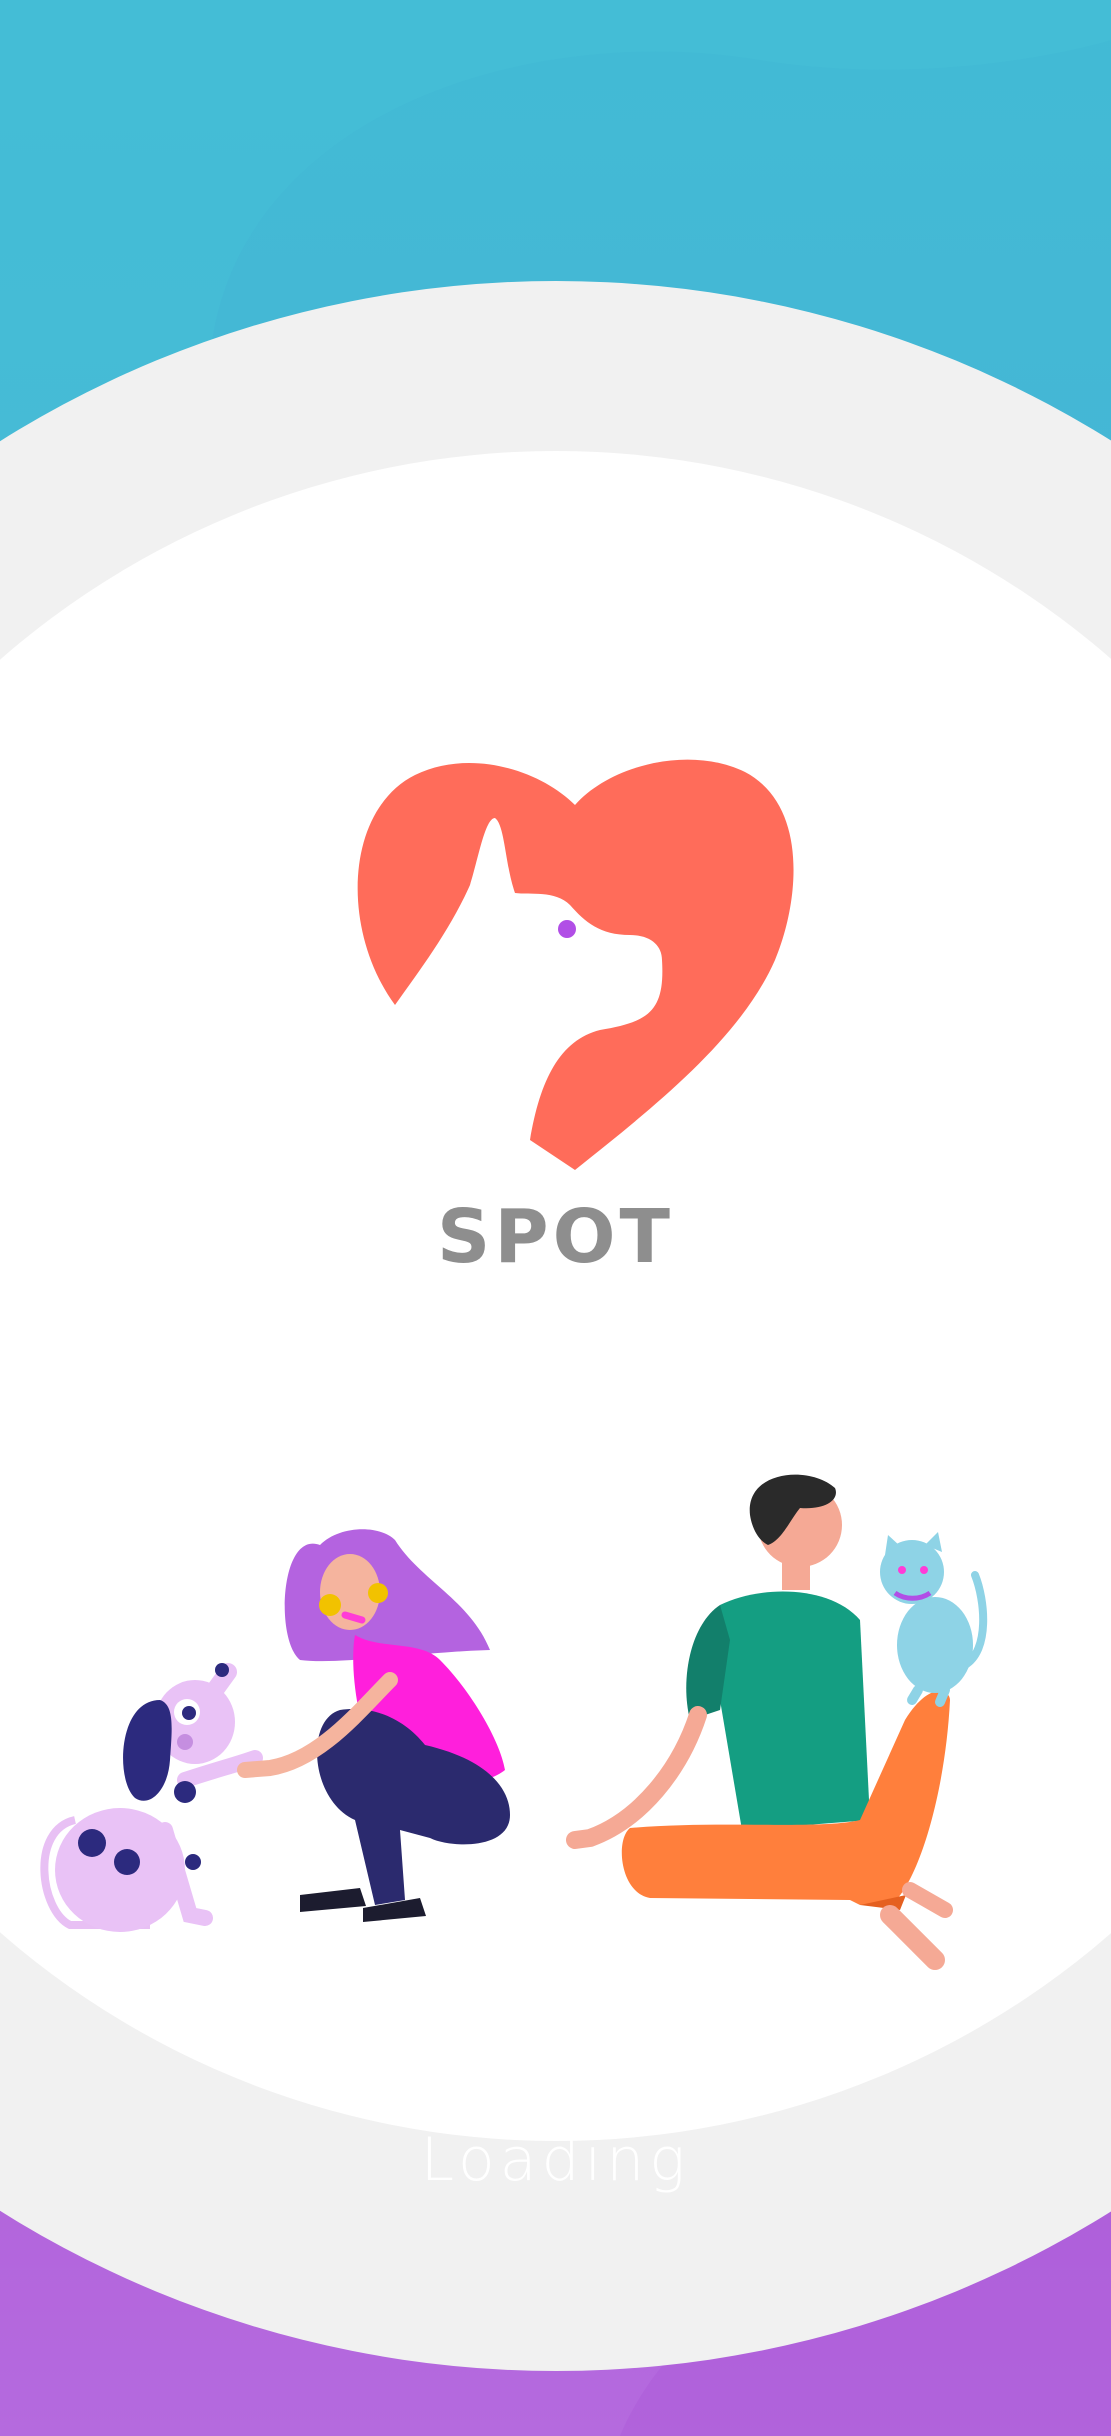 The height and width of the screenshot is (2436, 1111). I want to click on logo-eye, so click(567, 929).